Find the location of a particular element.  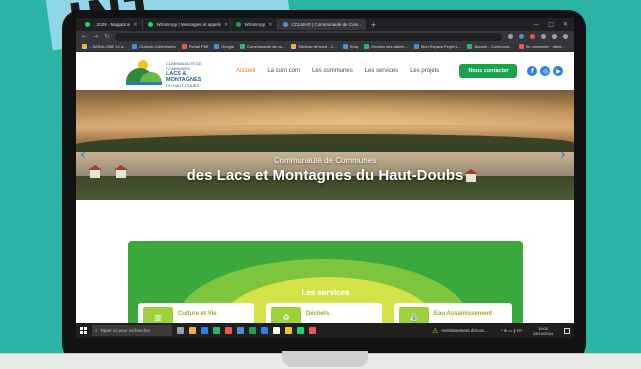

warning-icon: ⚠ is located at coordinates (435, 330).